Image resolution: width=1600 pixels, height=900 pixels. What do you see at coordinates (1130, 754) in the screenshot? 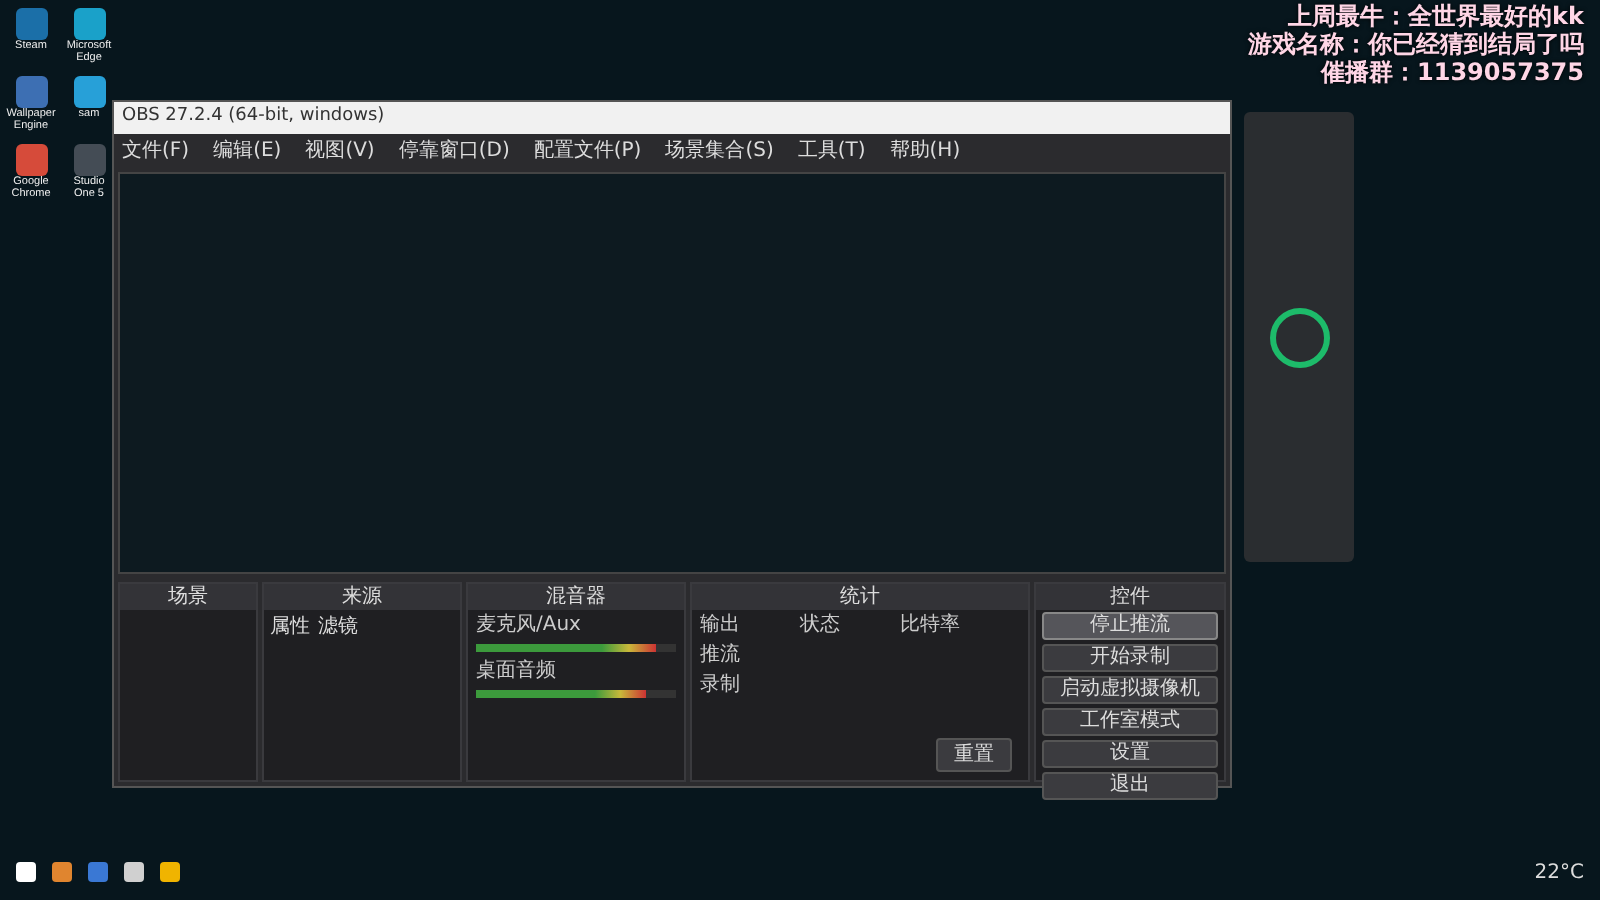
I see `control-button: 设置` at bounding box center [1130, 754].